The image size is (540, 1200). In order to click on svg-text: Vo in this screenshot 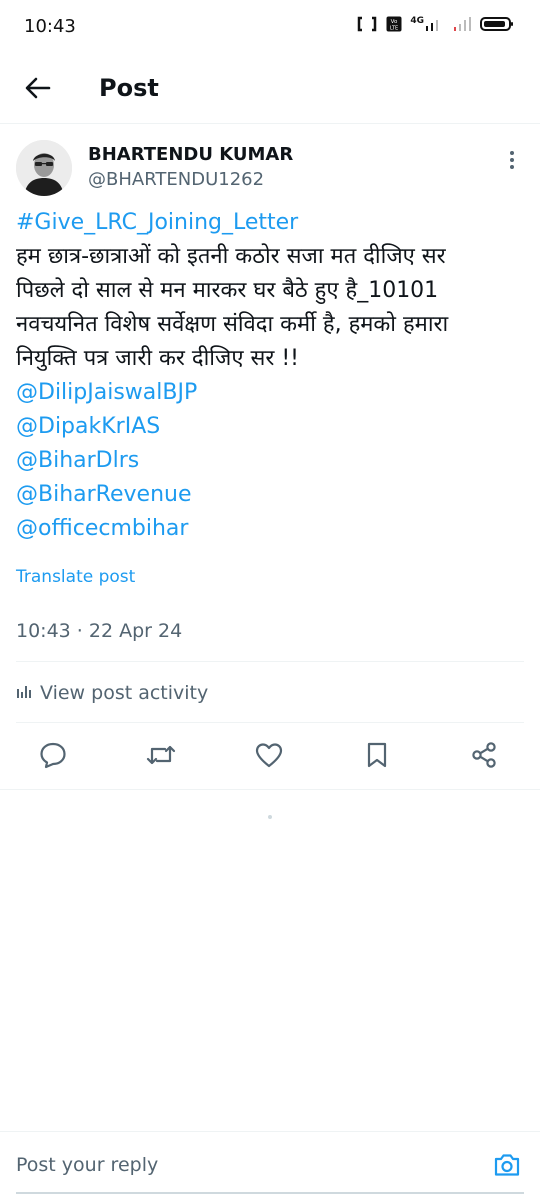, I will do `click(394, 22)`.